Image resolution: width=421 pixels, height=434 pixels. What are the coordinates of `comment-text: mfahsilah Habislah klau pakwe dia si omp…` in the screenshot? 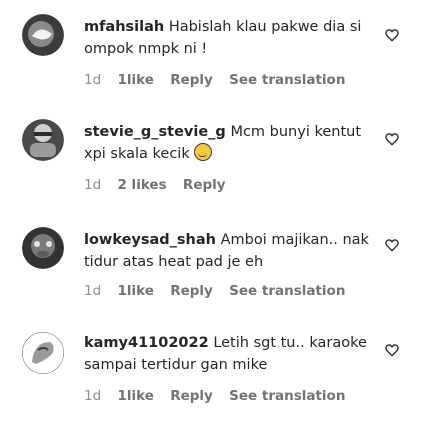 It's located at (232, 38).